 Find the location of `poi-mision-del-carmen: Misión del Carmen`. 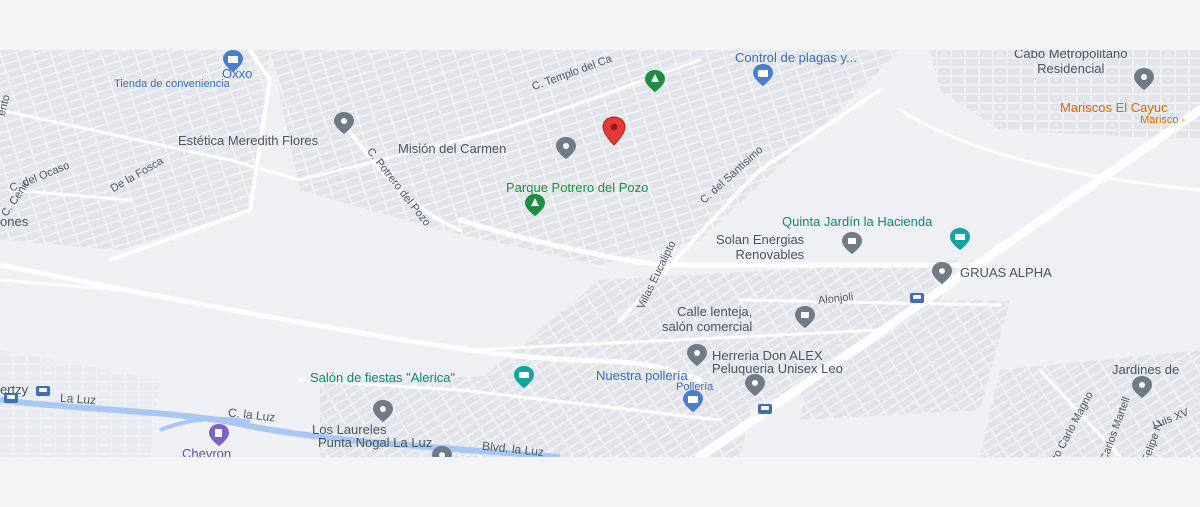

poi-mision-del-carmen: Misión del Carmen is located at coordinates (452, 148).